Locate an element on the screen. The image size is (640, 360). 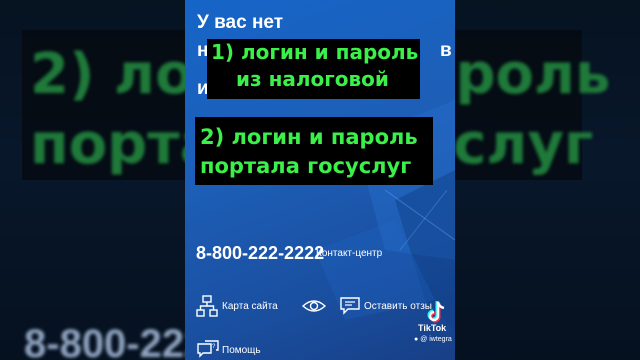
caption-box-2: 2) логин и пароль портала госуслуг is located at coordinates (314, 151).